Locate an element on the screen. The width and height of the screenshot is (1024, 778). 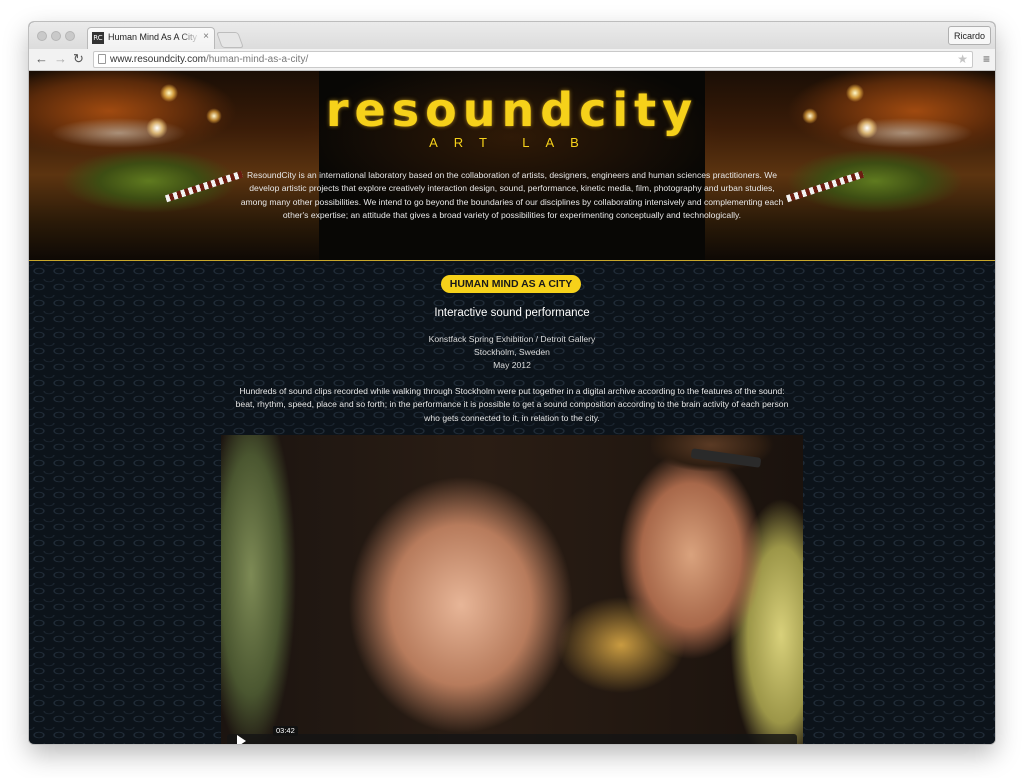
project-subtitle: Interactive sound performance is located at coordinates (512, 313).